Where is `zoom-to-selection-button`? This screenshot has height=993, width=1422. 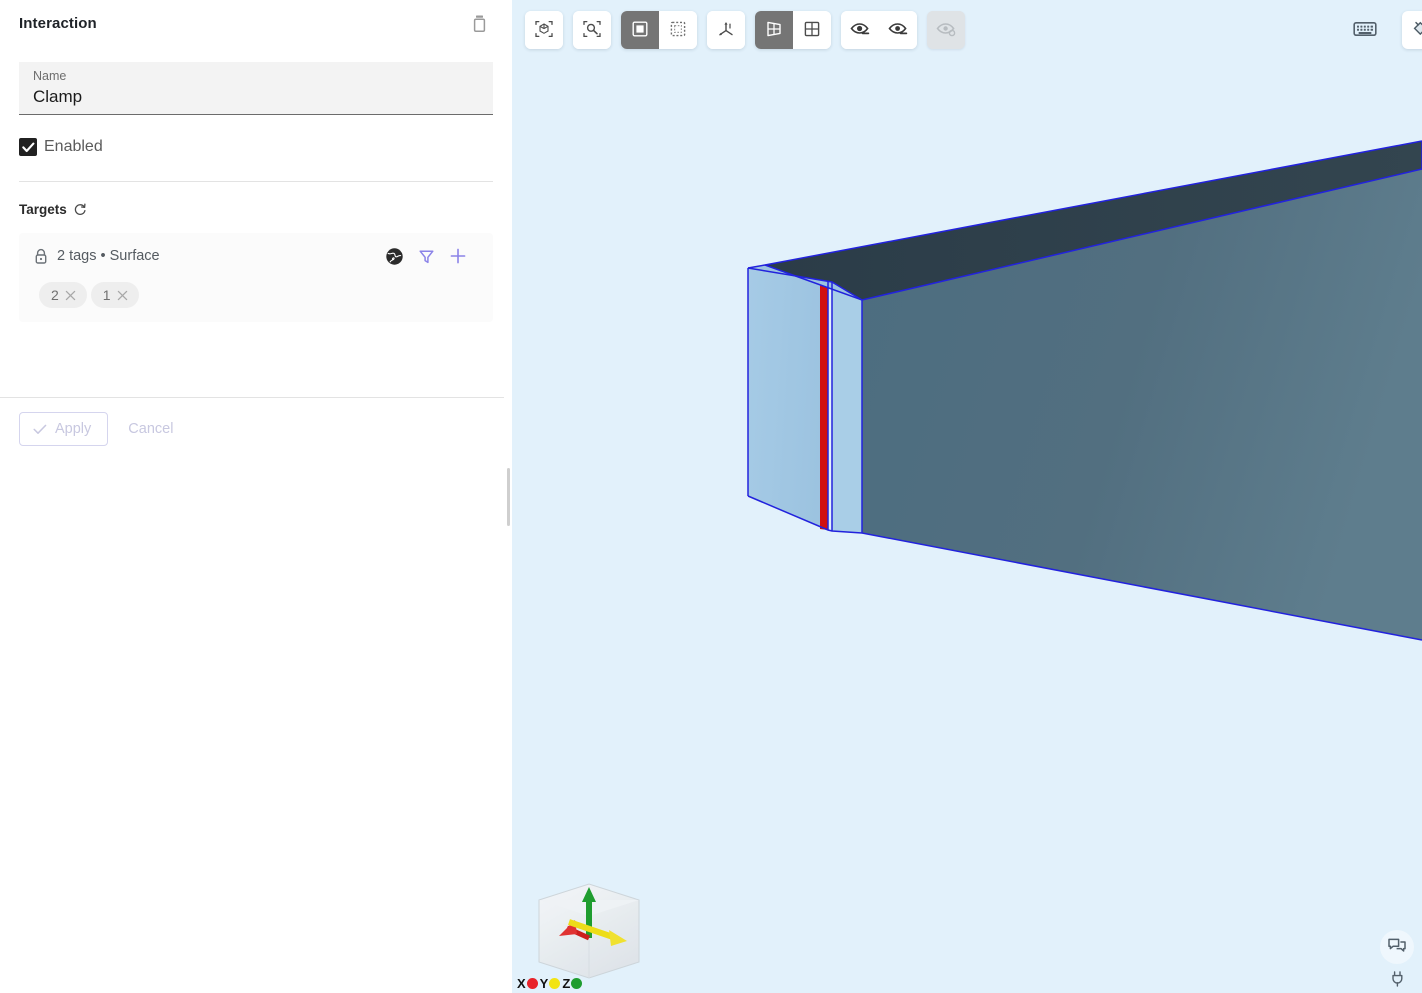
zoom-to-selection-button is located at coordinates (592, 30).